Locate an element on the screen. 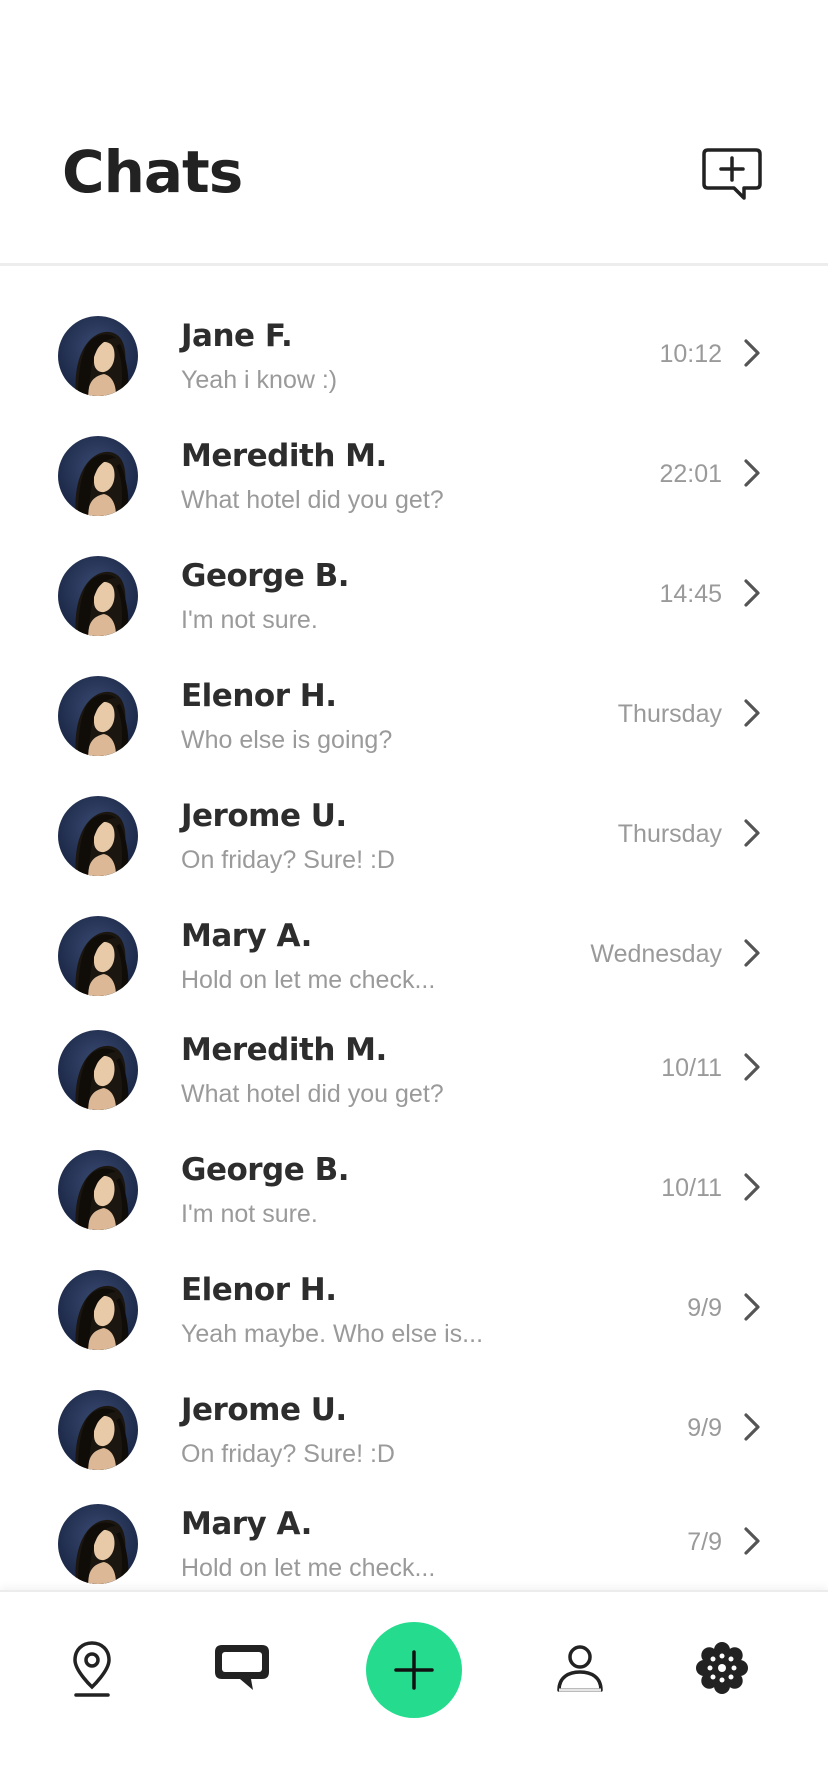  tab-bar is located at coordinates (414, 1691).